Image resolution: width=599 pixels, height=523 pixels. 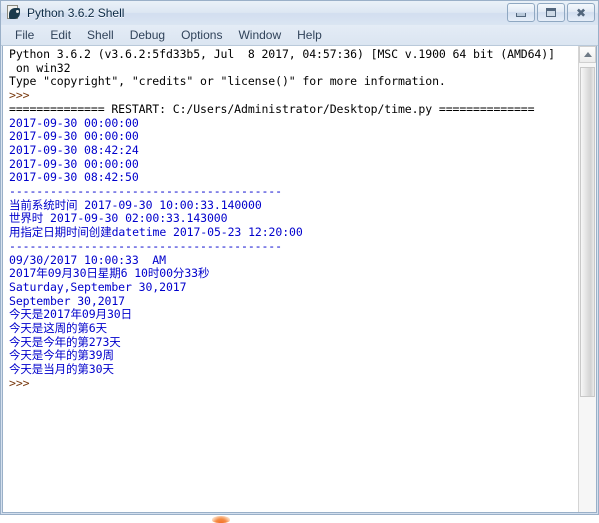 I want to click on menu-item-window: Window, so click(x=259, y=35).